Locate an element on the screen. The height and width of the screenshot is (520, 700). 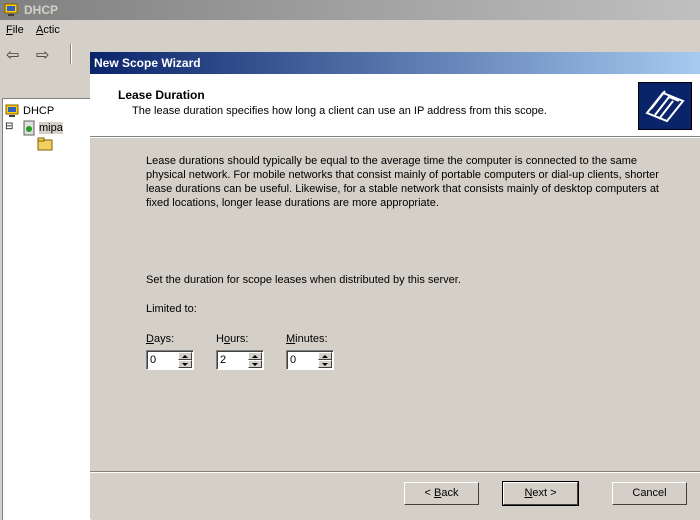
tree-collapse-icon: ⊟ is located at coordinates (9, 126).